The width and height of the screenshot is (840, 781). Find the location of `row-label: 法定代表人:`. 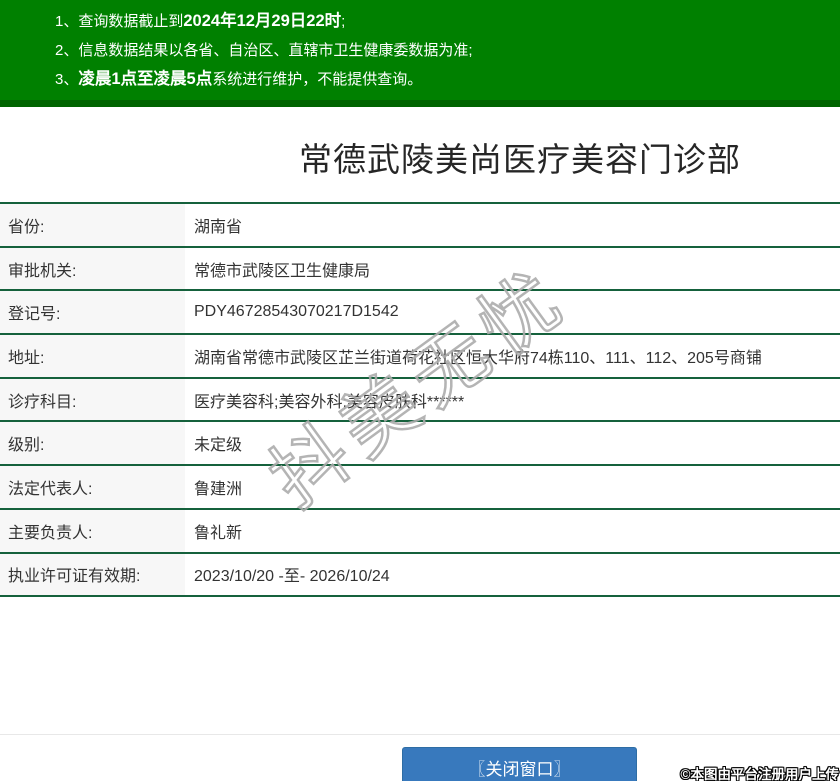

row-label: 法定代表人: is located at coordinates (92, 487).